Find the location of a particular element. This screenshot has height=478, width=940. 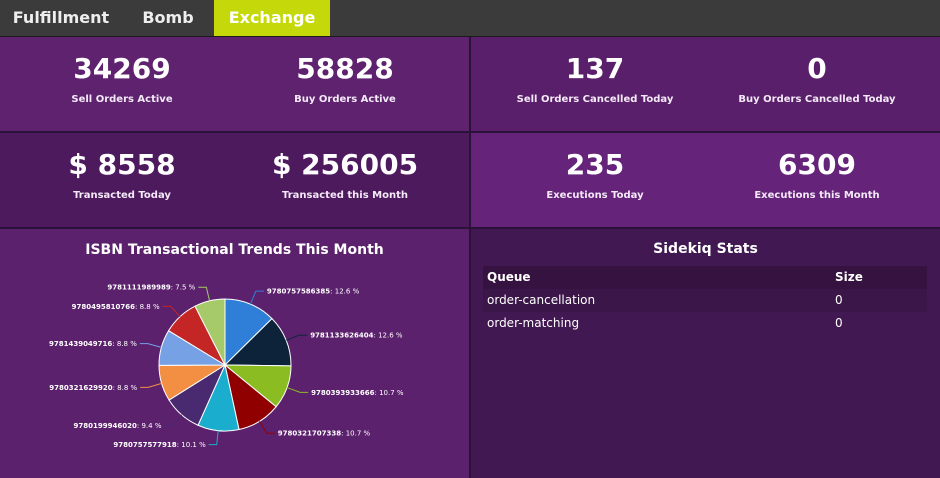

pie-label-9780199946020: 9780199946020: 9.4 % is located at coordinates (118, 426).